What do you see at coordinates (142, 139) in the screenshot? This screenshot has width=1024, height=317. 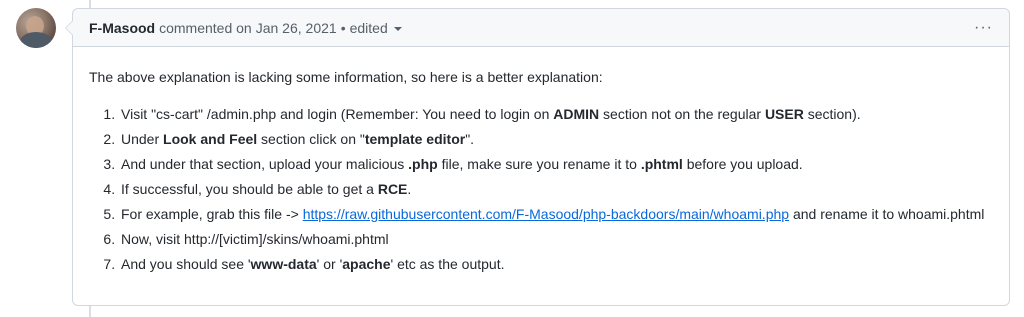 I see `step-text: Under` at bounding box center [142, 139].